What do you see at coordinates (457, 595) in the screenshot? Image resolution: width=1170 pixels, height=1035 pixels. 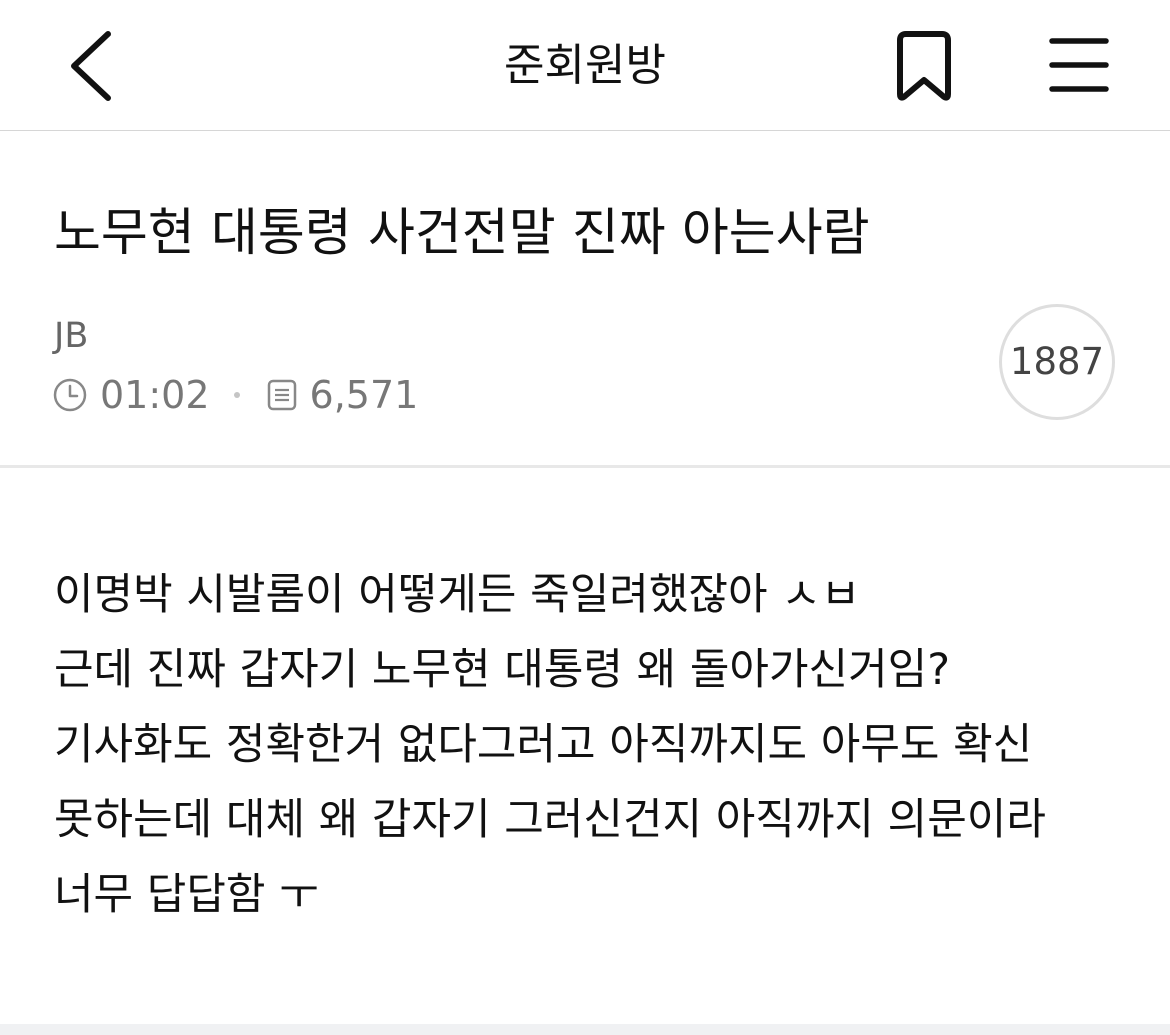 I see `body-line: 이명박 시발롬이 어떻게든 죽일려했잖아 ㅅㅂ` at bounding box center [457, 595].